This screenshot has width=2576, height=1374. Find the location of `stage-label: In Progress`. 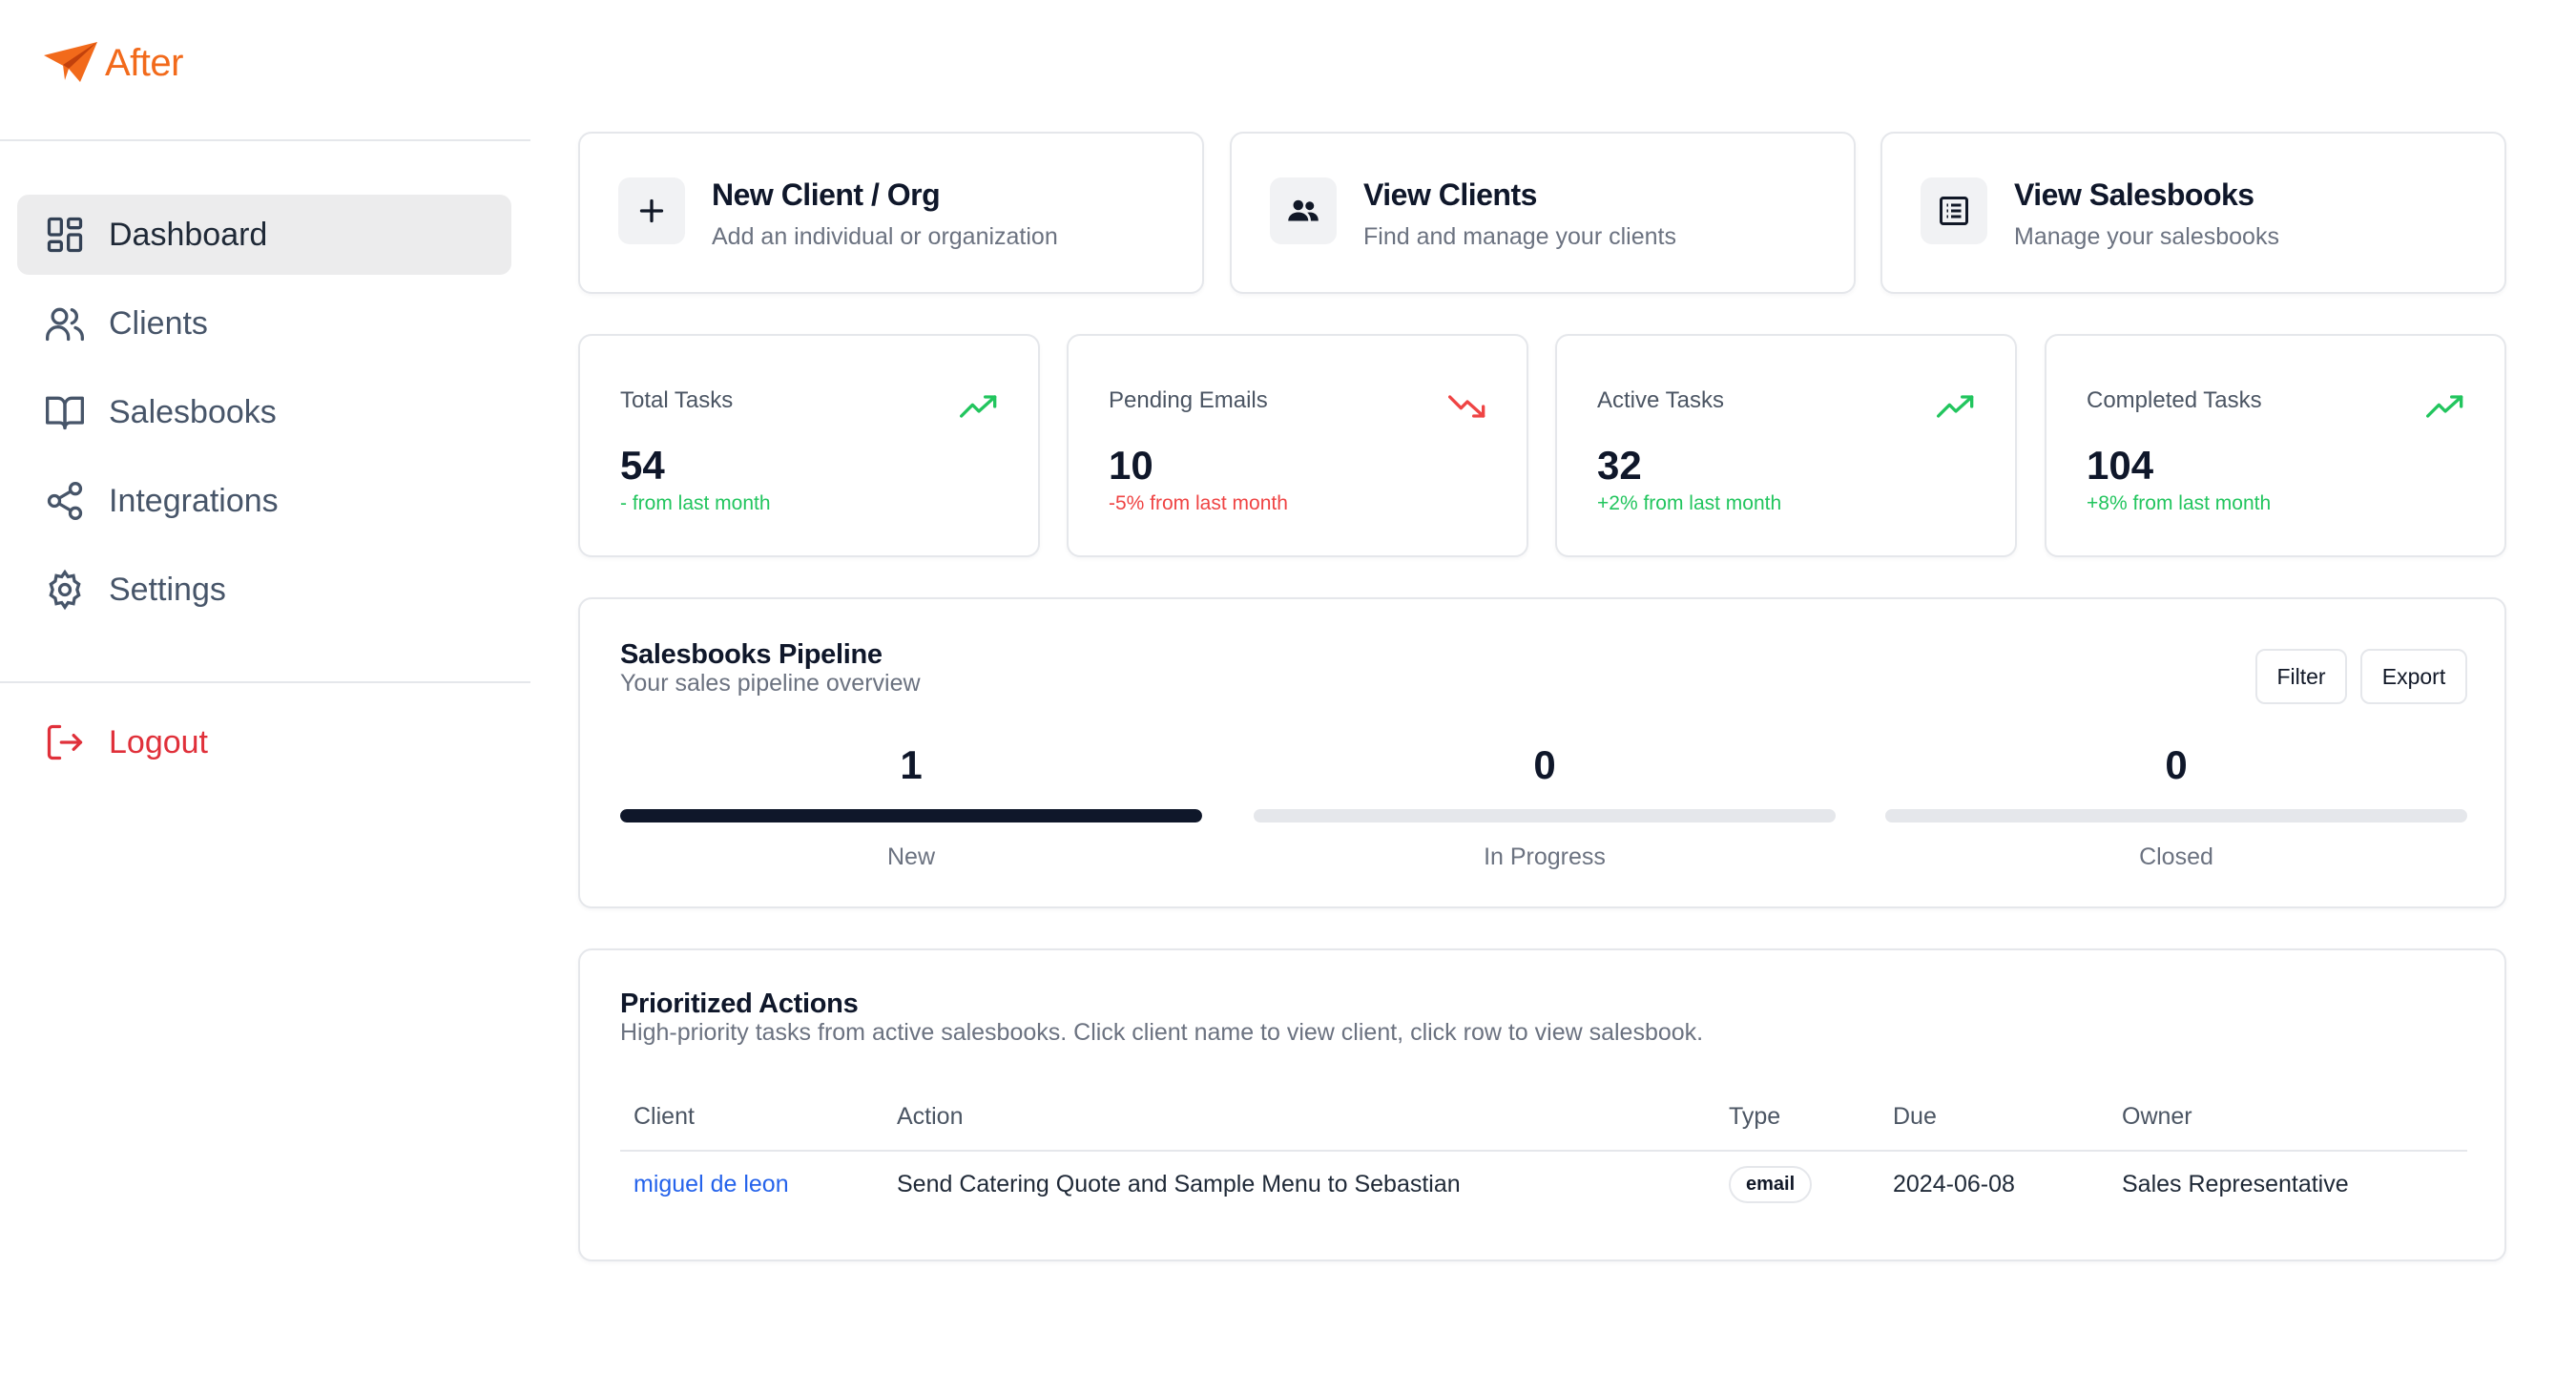

stage-label: In Progress is located at coordinates (1545, 856).